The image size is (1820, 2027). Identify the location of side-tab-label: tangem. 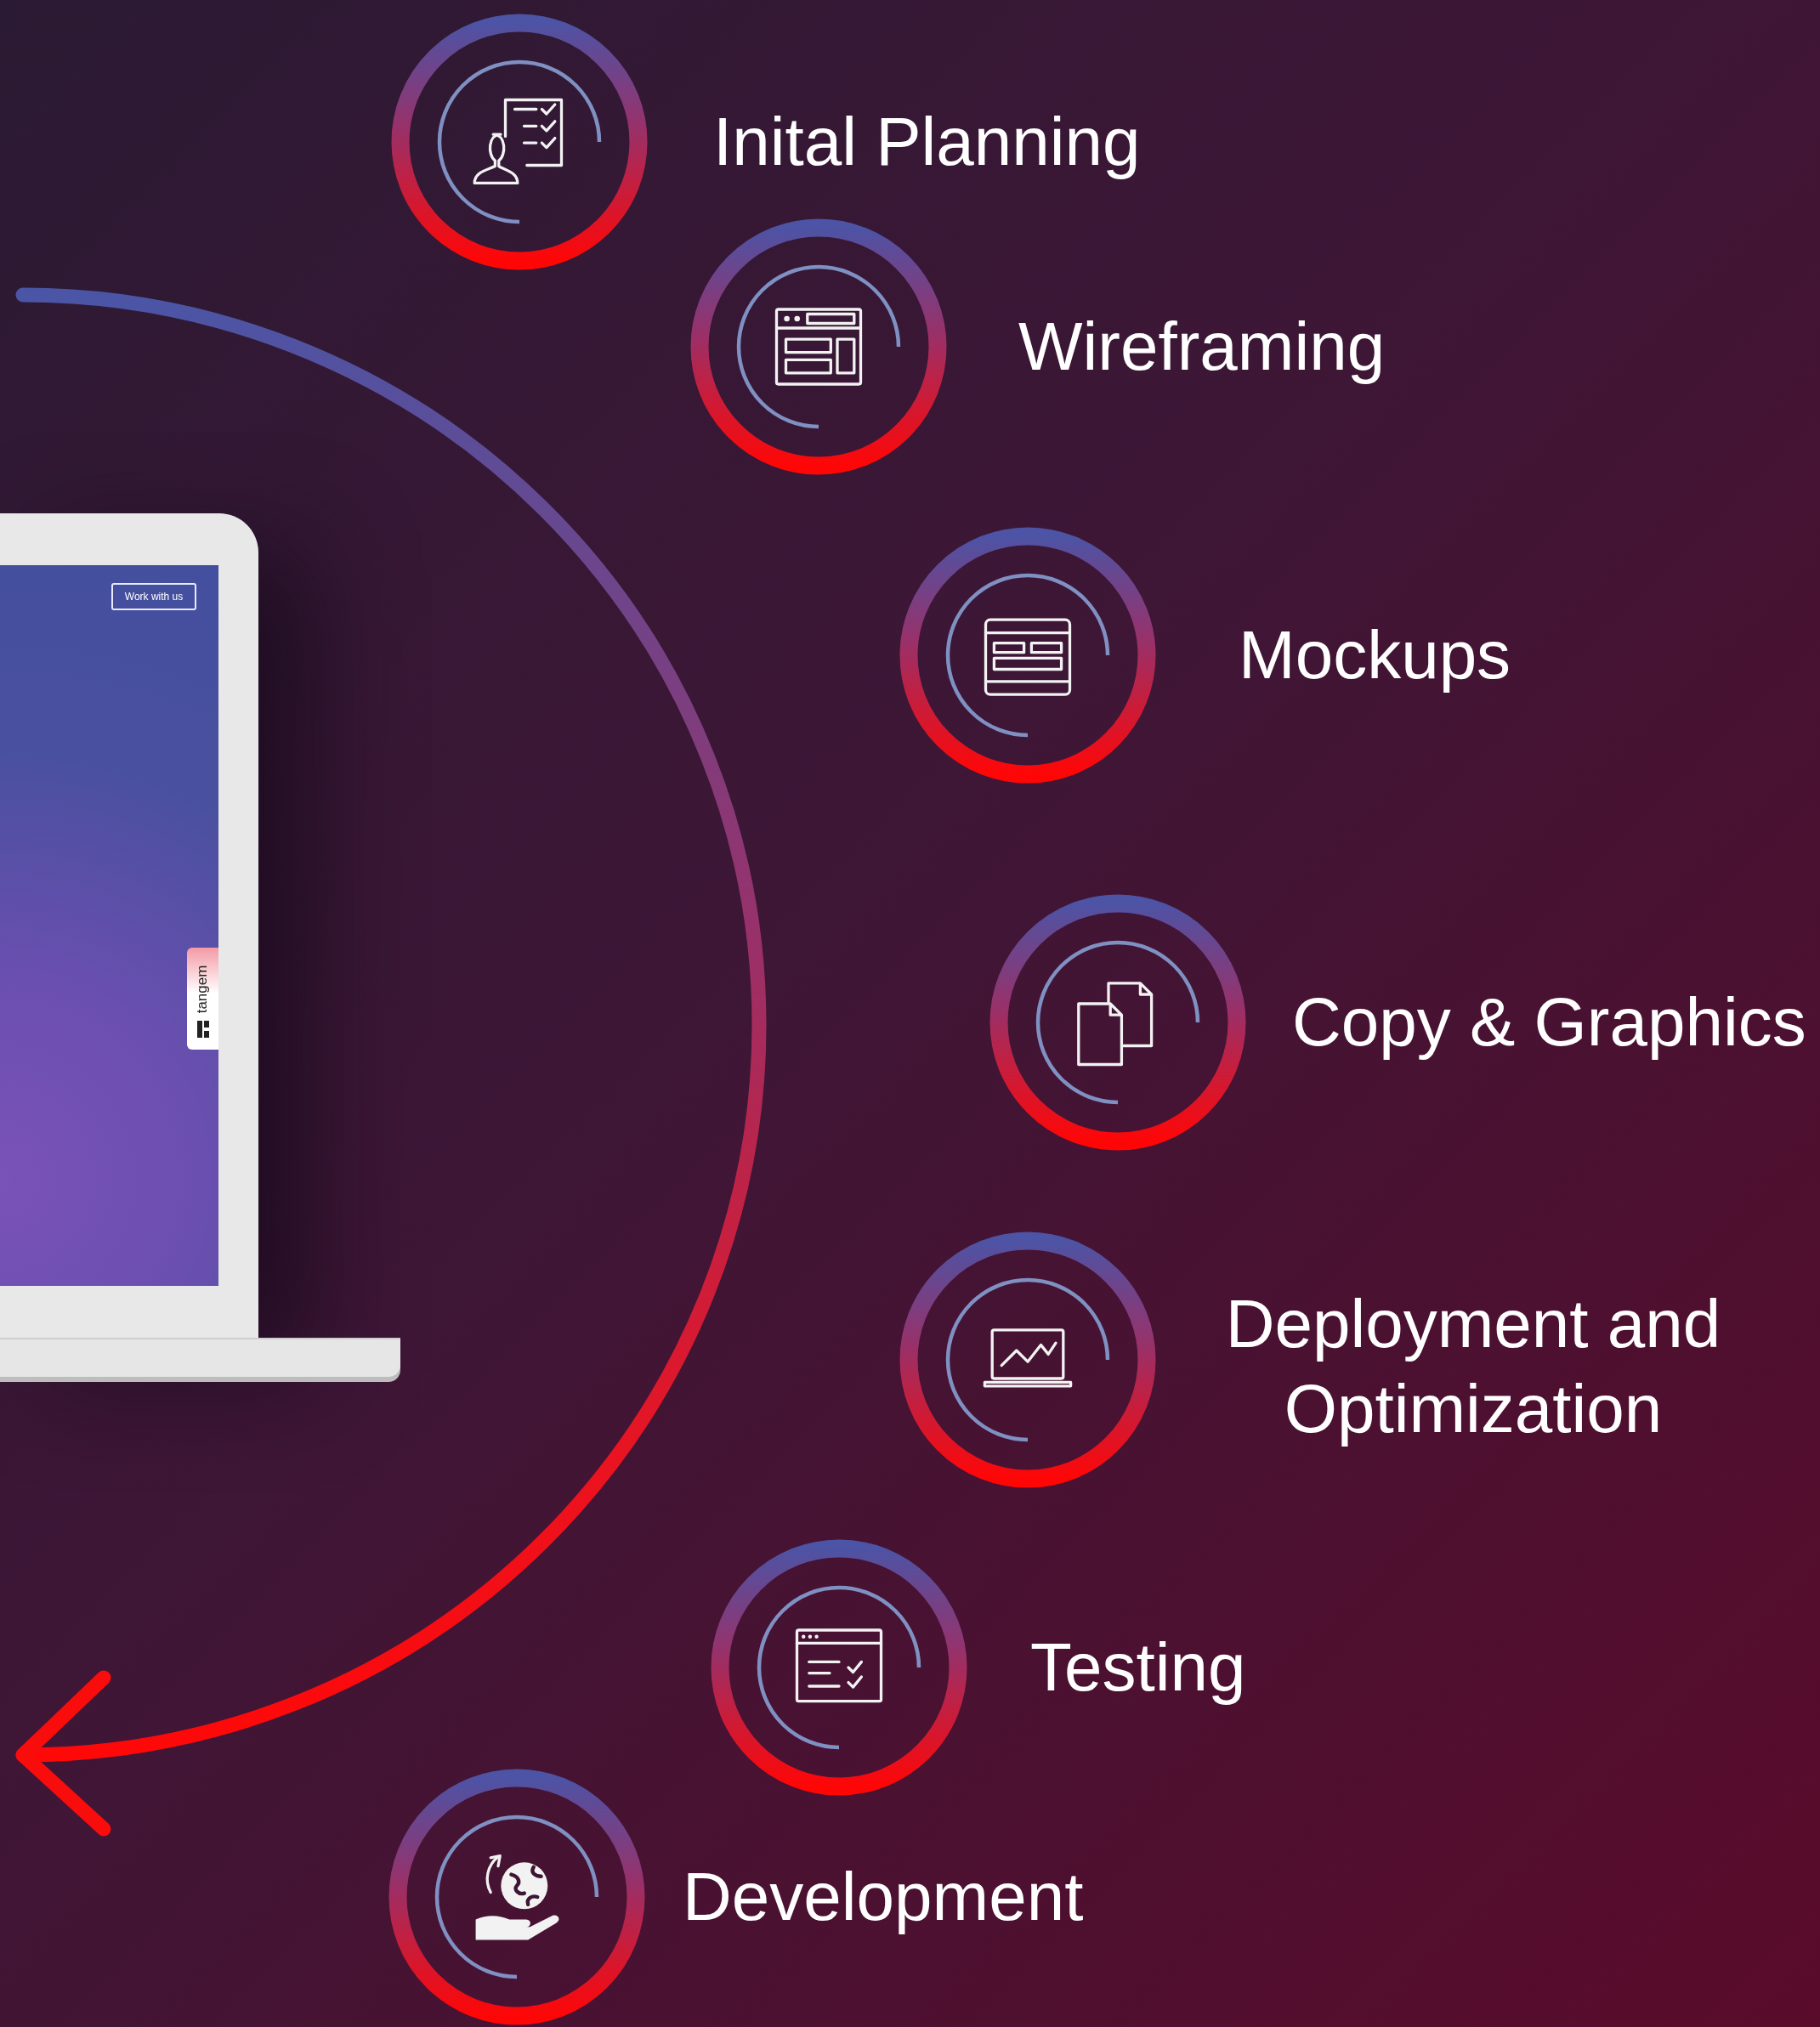
(202, 989).